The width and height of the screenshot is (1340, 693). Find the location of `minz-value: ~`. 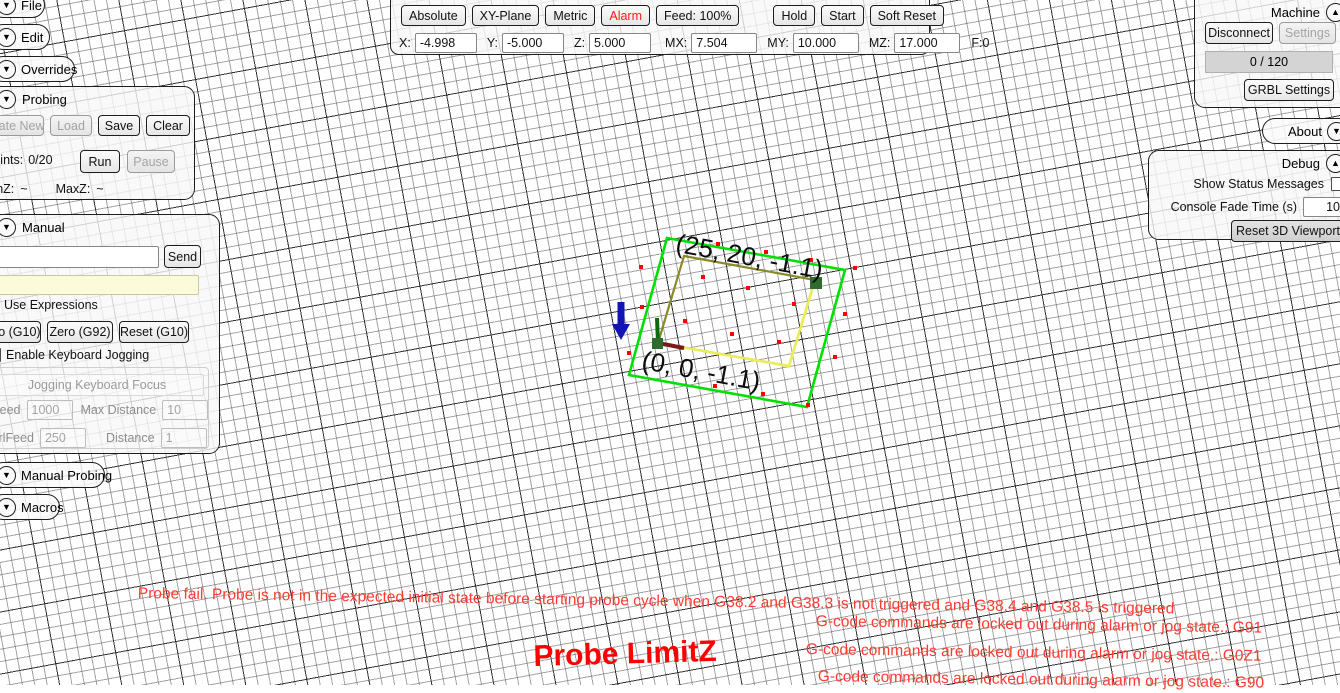

minz-value: ~ is located at coordinates (24, 189).